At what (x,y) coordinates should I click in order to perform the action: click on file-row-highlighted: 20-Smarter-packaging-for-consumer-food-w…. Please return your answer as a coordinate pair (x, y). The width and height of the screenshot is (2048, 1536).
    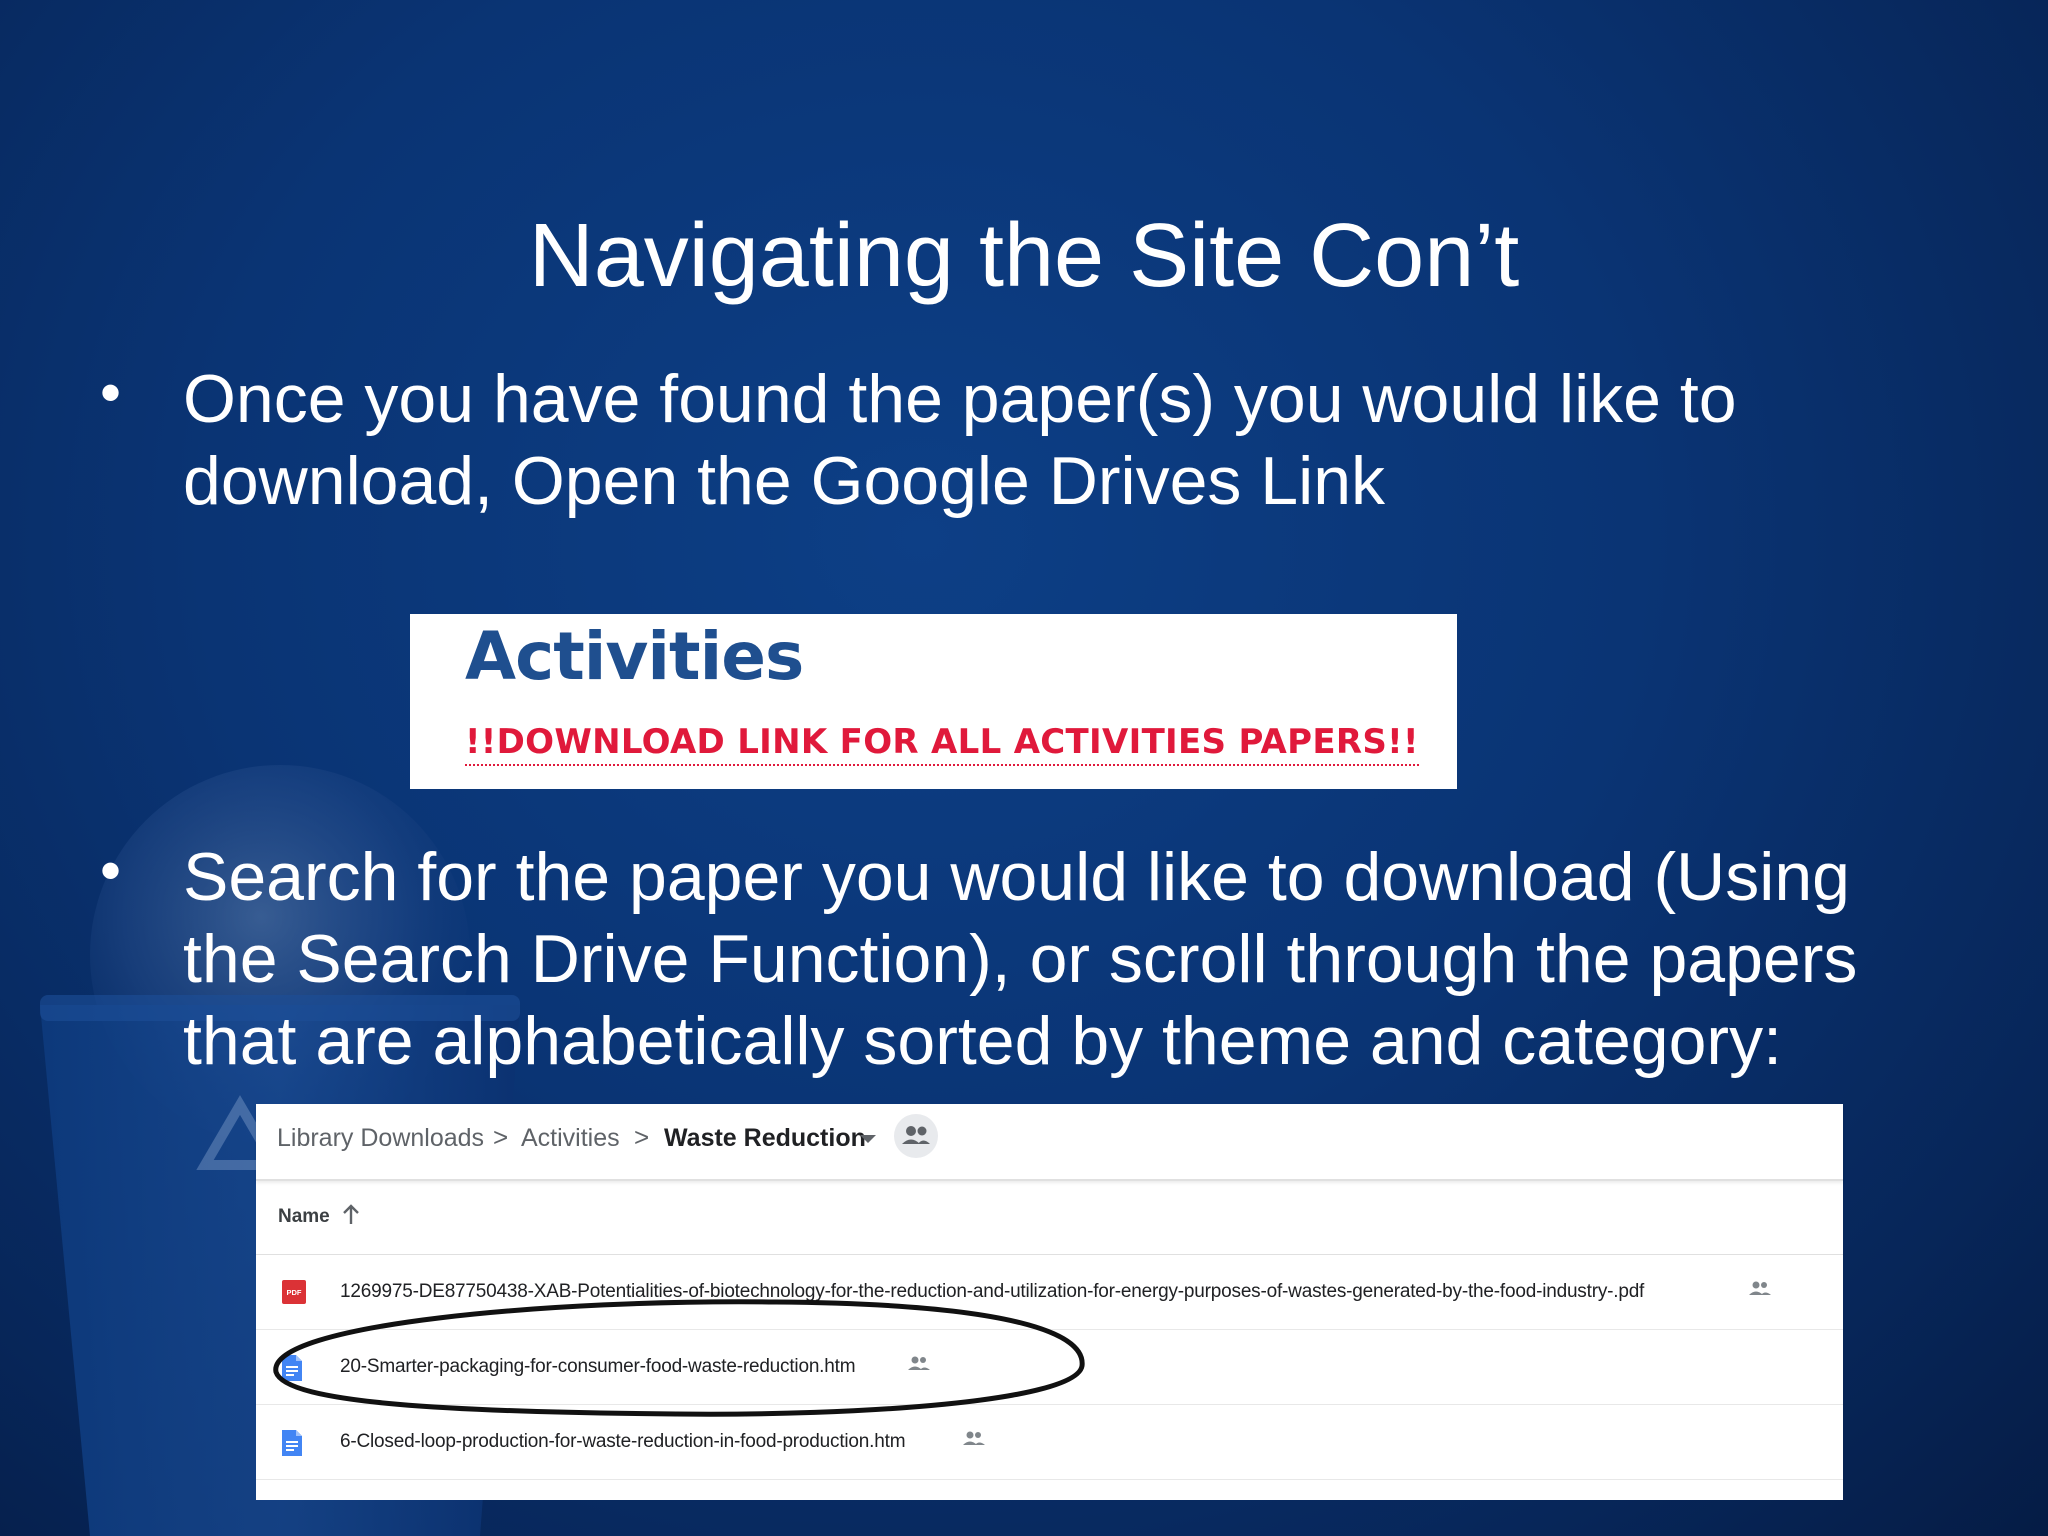
    Looking at the image, I should click on (1049, 1367).